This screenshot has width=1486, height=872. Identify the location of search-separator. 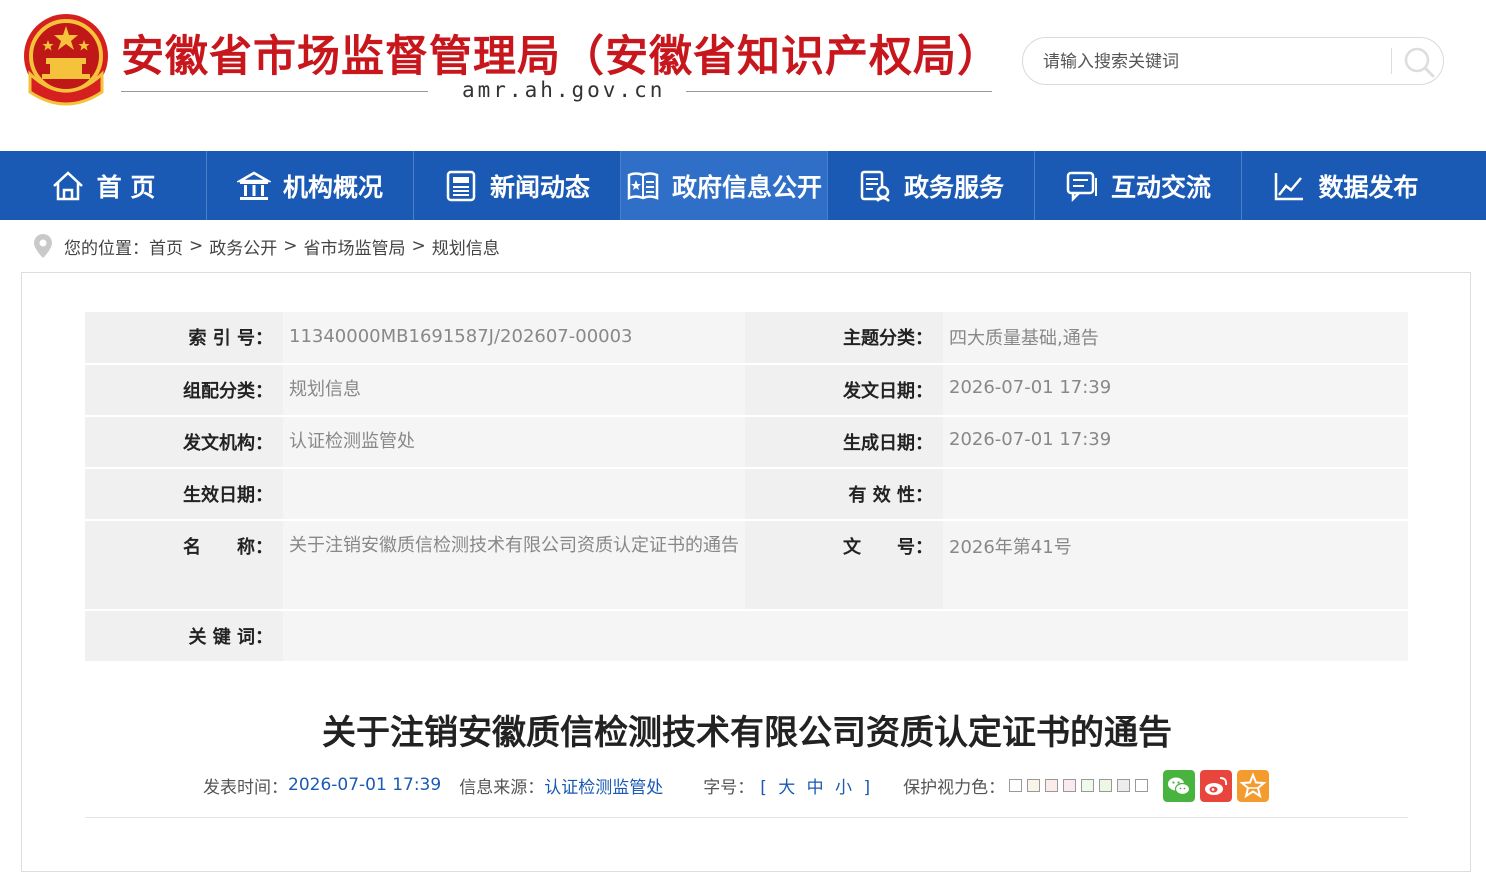
(1391, 61).